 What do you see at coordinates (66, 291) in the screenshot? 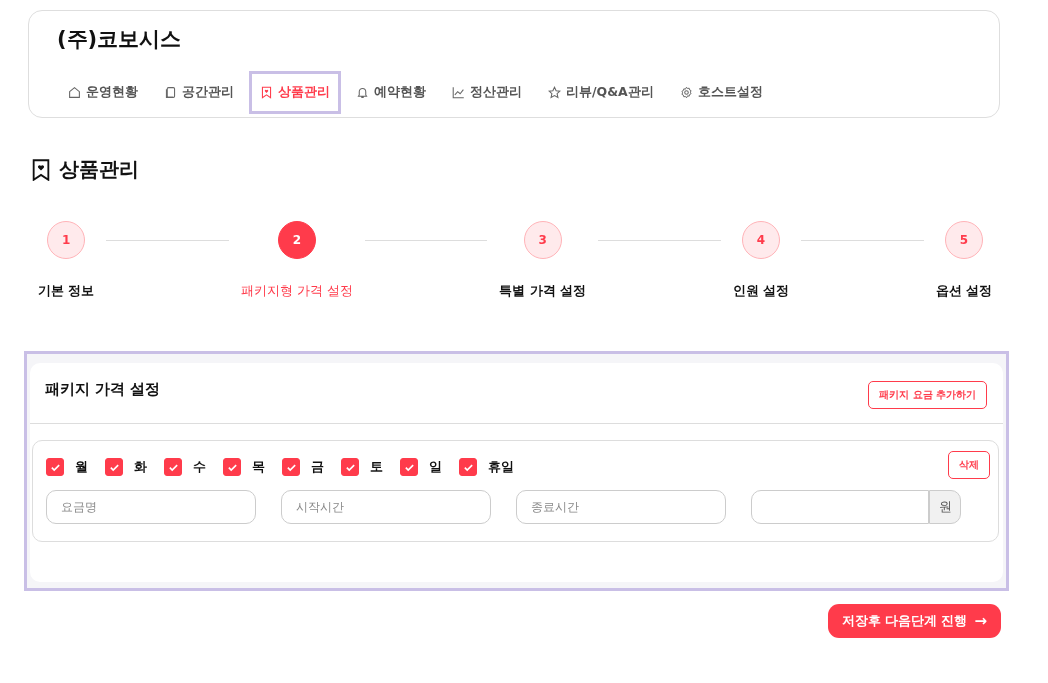
I see `step-label: 기본 정보` at bounding box center [66, 291].